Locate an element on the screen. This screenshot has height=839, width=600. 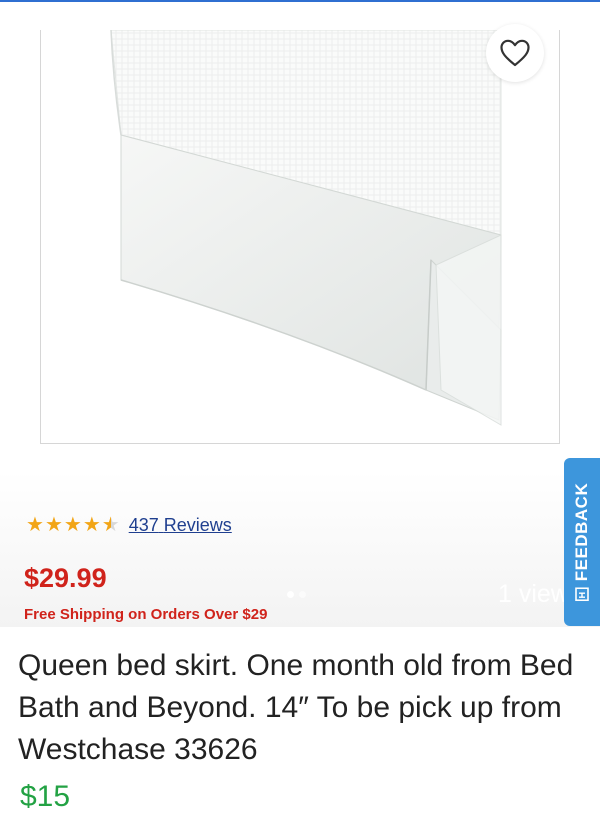
reviews-count: 437 is located at coordinates (143, 524).